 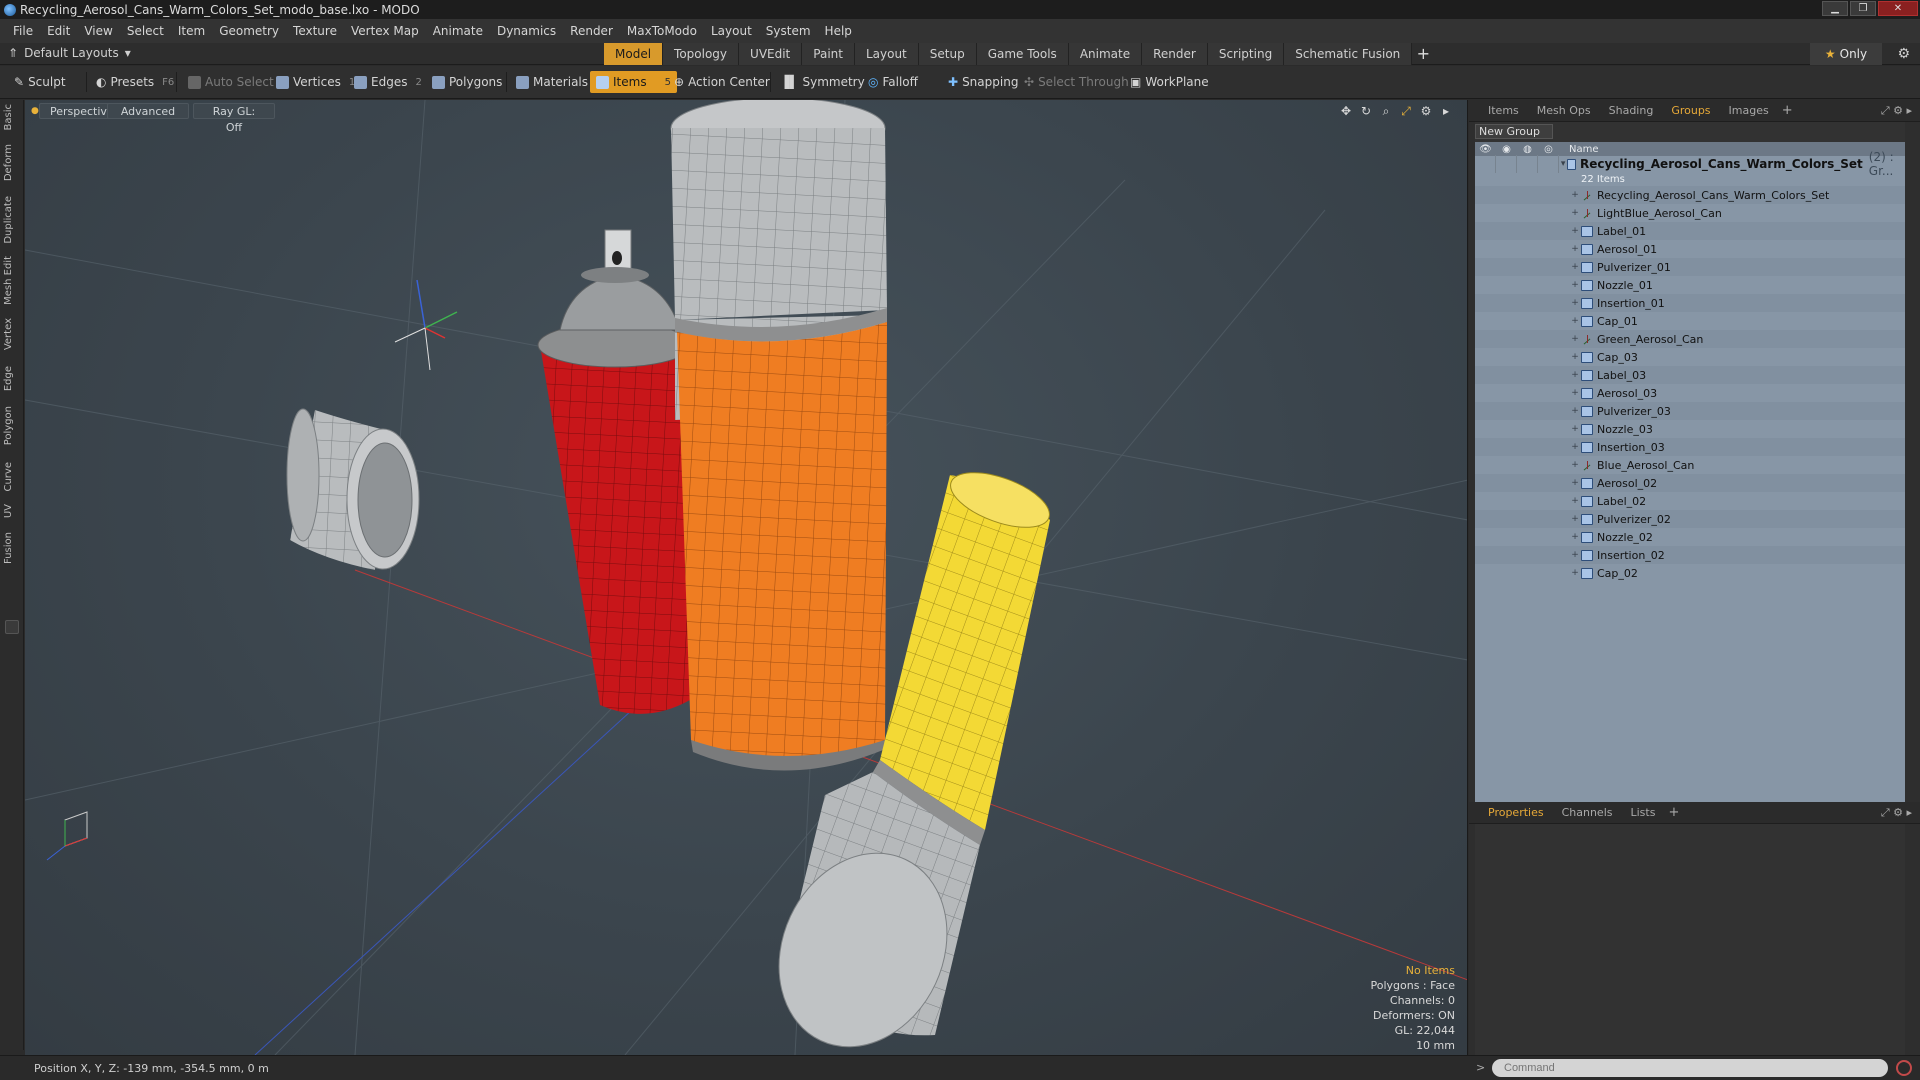 What do you see at coordinates (1548, 149) in the screenshot?
I see `select-column-icon: ◎` at bounding box center [1548, 149].